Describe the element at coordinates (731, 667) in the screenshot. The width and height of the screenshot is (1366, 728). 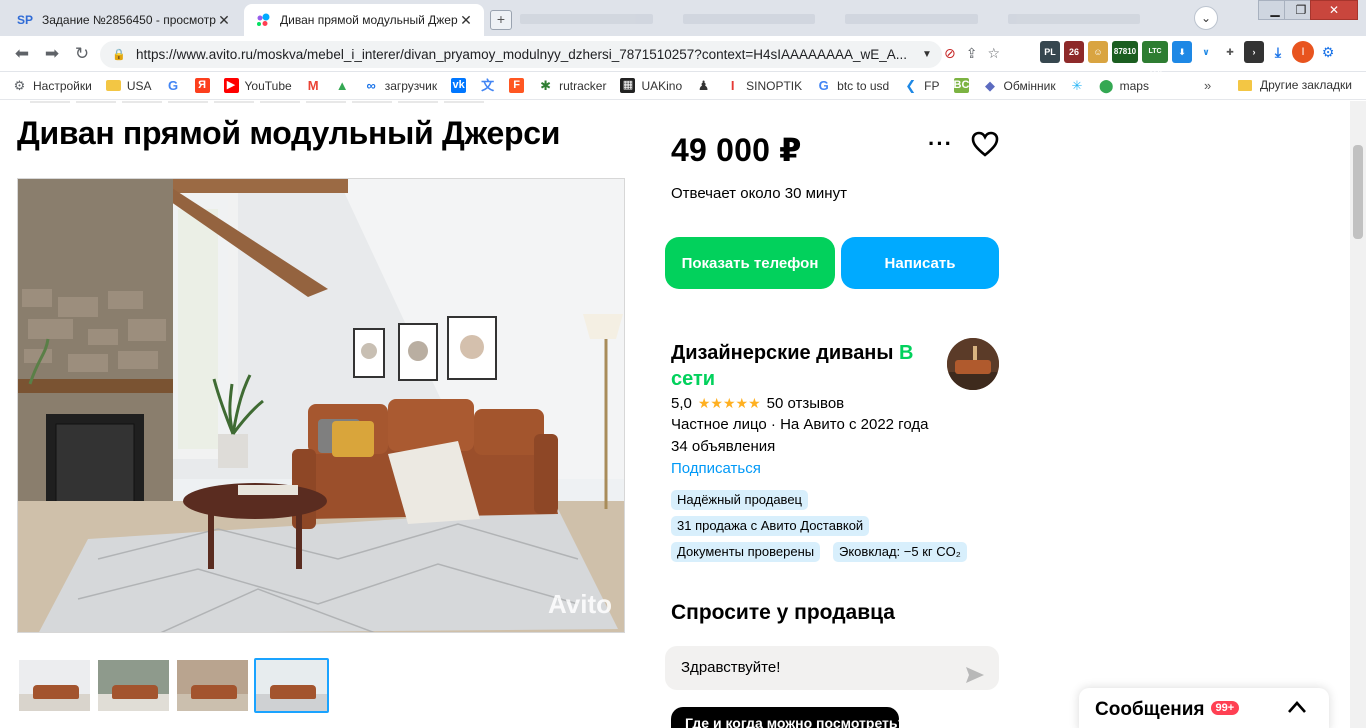
I see `message-input-value: Здравствуйте!` at that location.